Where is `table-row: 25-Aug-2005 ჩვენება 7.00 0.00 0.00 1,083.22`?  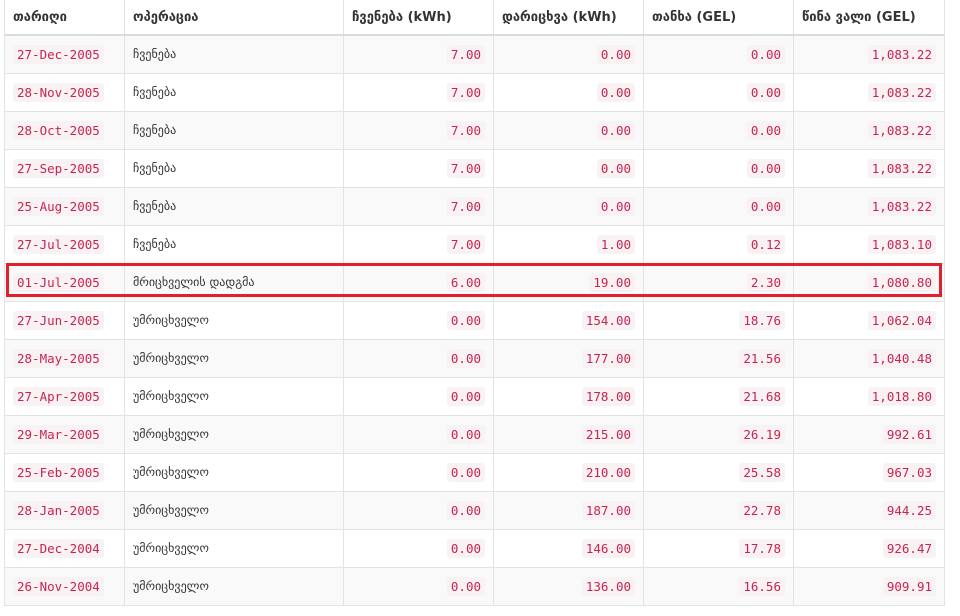 table-row: 25-Aug-2005 ჩვენება 7.00 0.00 0.00 1,083.22 is located at coordinates (474, 206).